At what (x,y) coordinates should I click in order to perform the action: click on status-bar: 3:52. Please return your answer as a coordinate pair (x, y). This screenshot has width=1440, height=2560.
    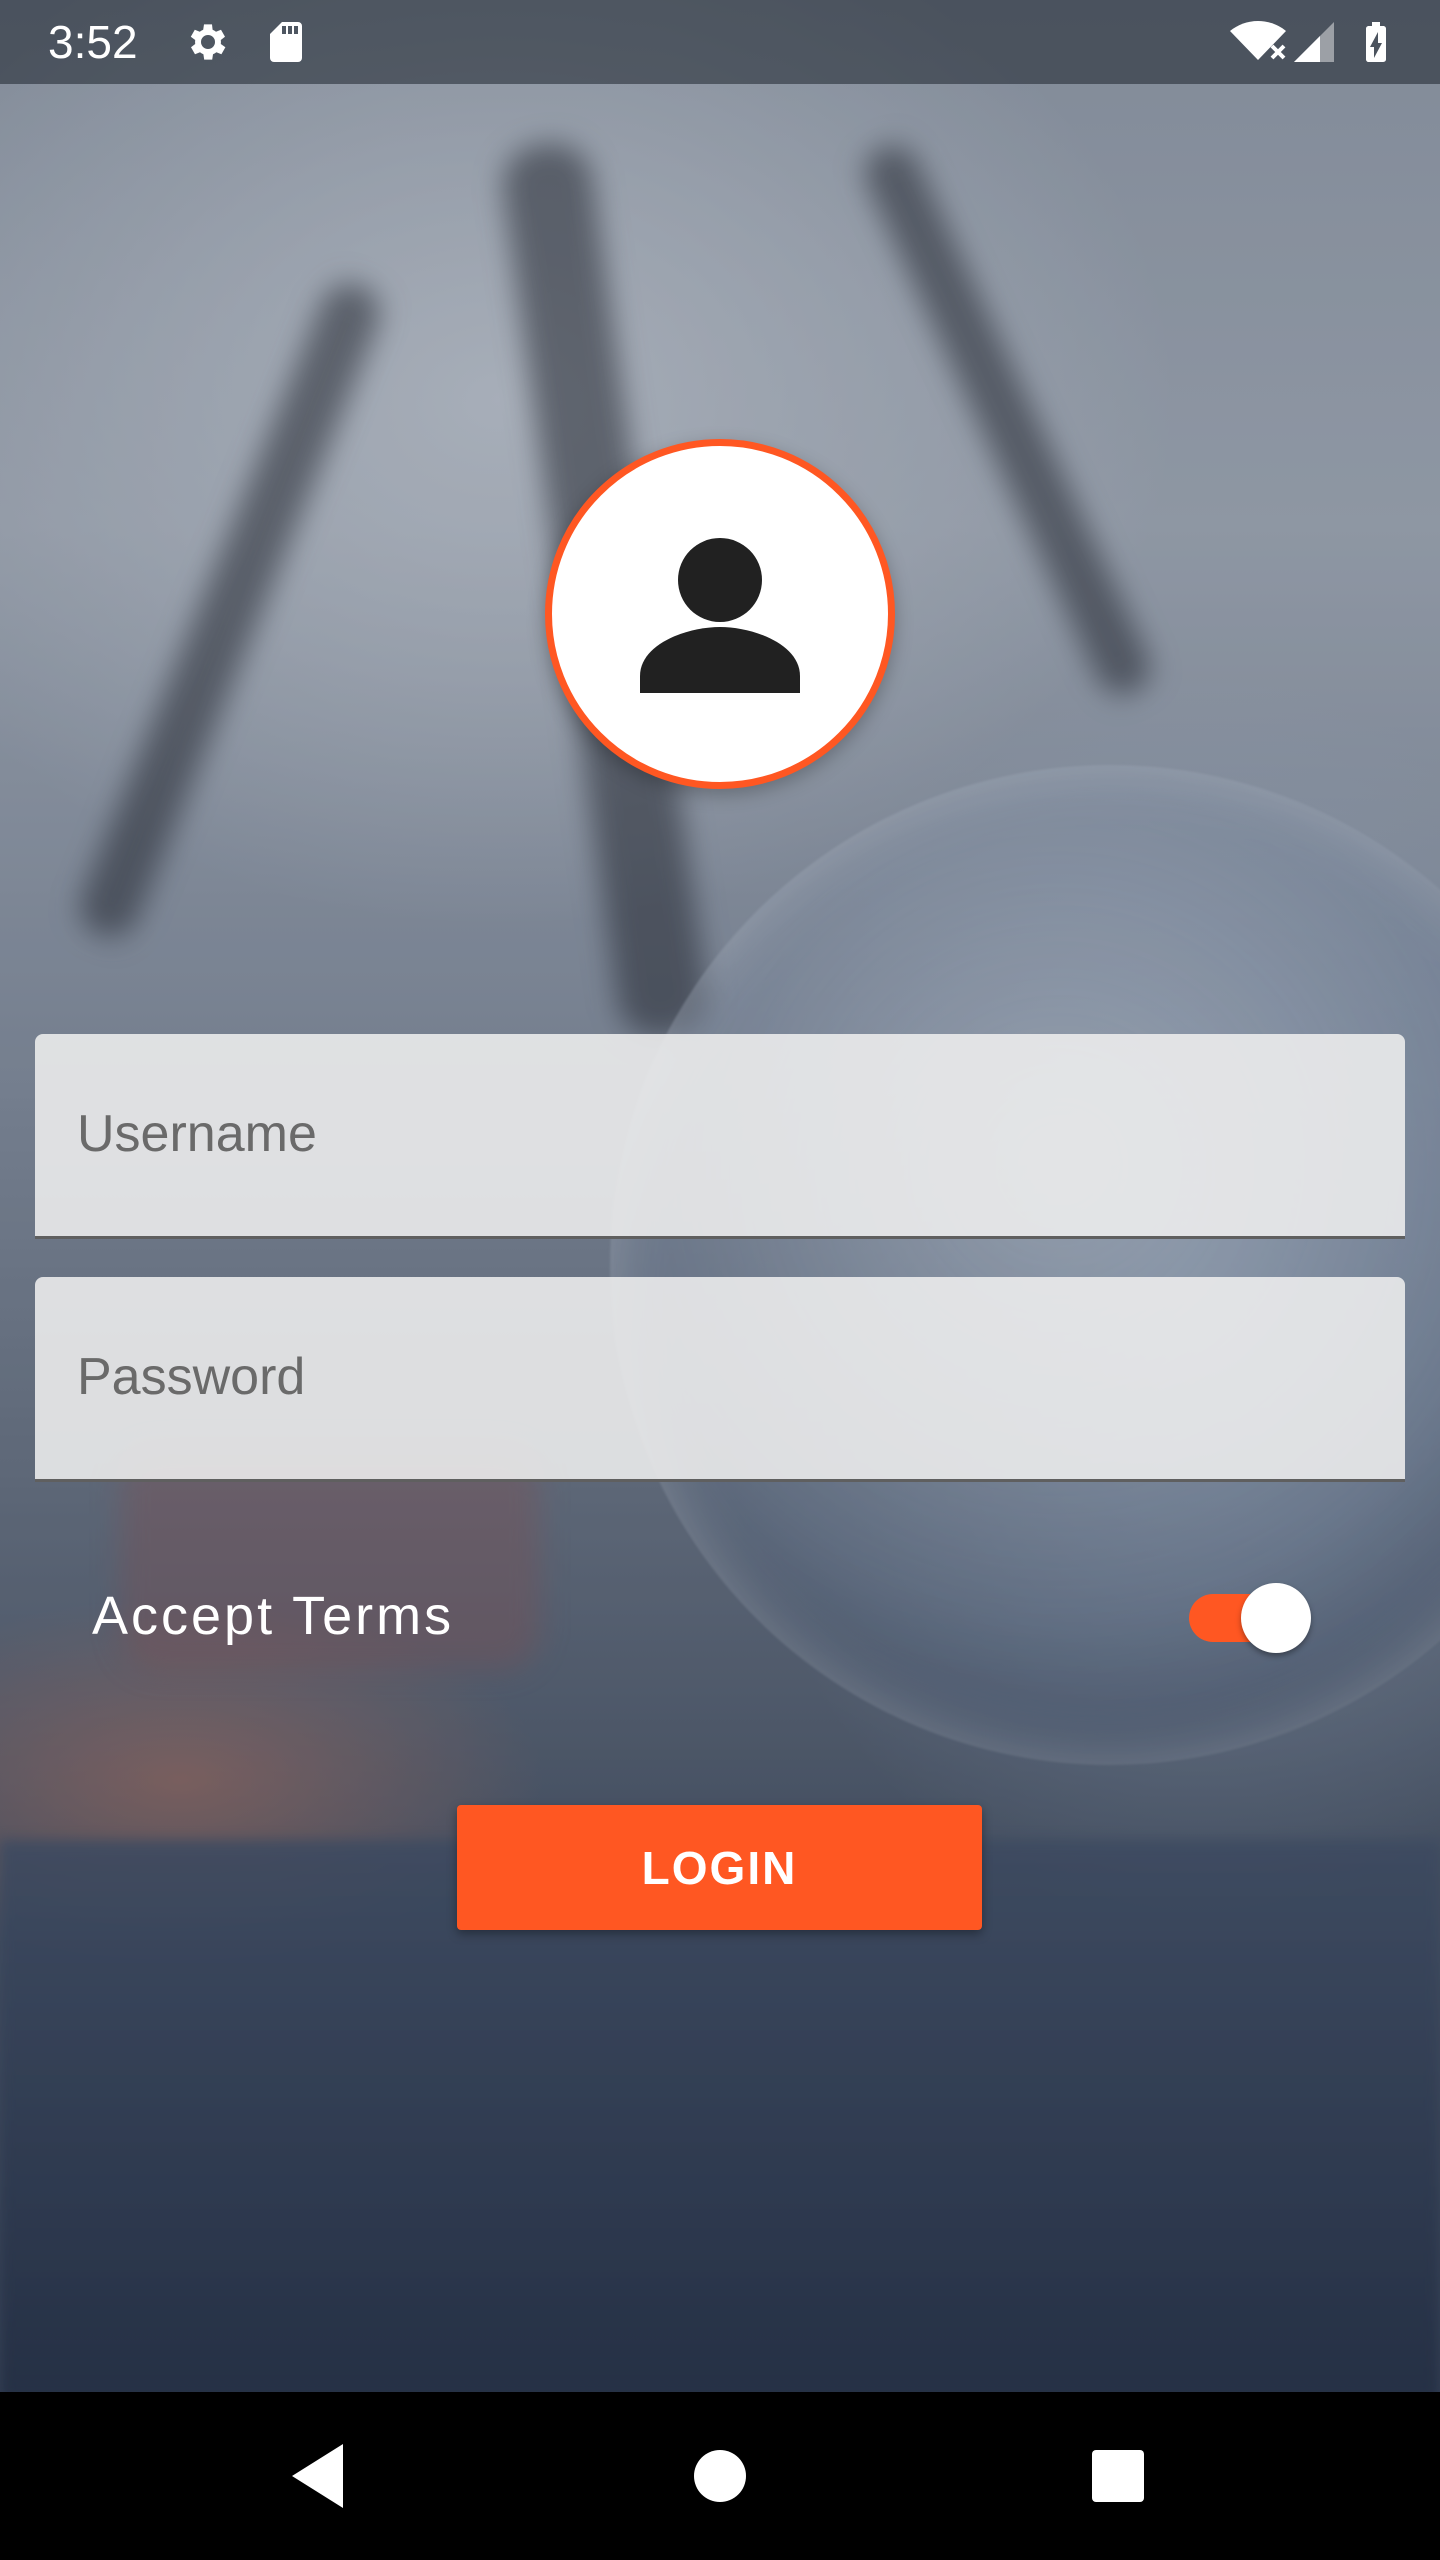
    Looking at the image, I should click on (720, 42).